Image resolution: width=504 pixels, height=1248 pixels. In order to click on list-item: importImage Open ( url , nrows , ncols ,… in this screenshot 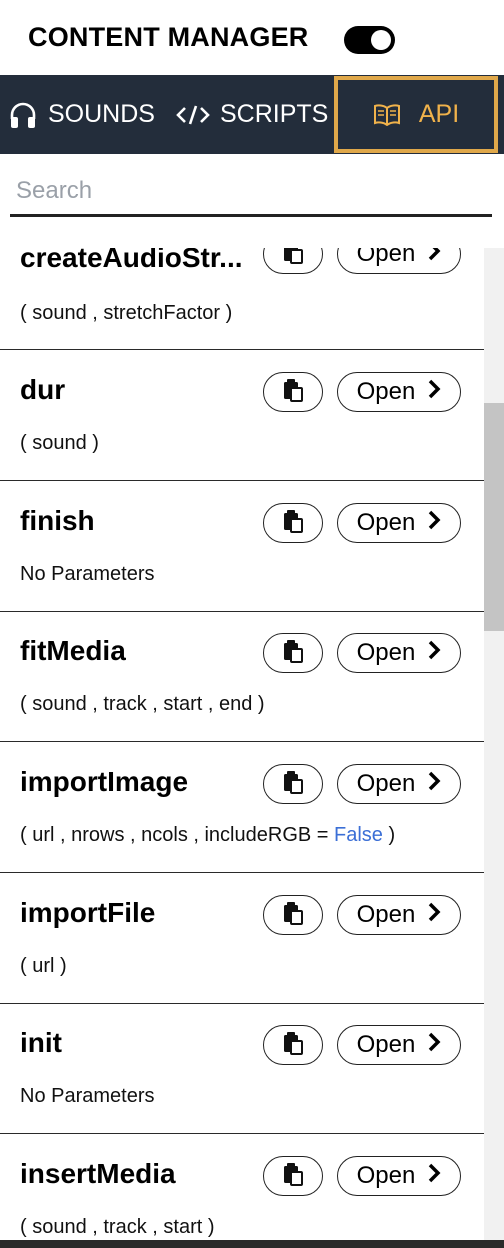, I will do `click(242, 807)`.